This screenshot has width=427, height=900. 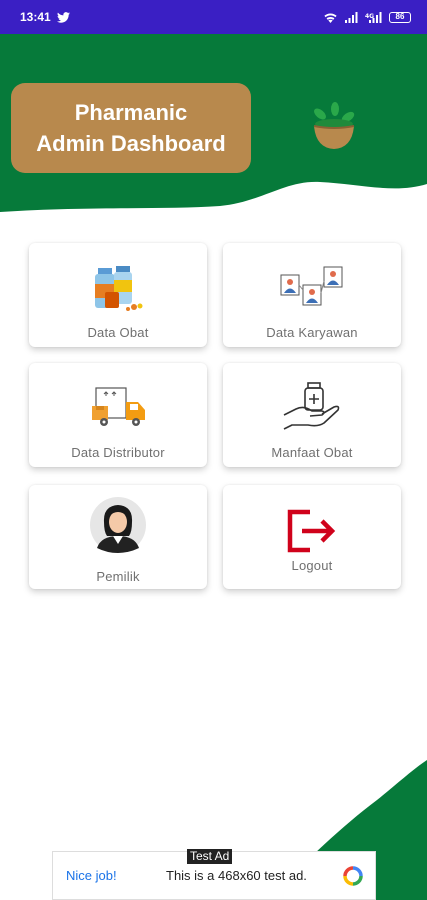 What do you see at coordinates (118, 525) in the screenshot?
I see `owner-avatar-icon` at bounding box center [118, 525].